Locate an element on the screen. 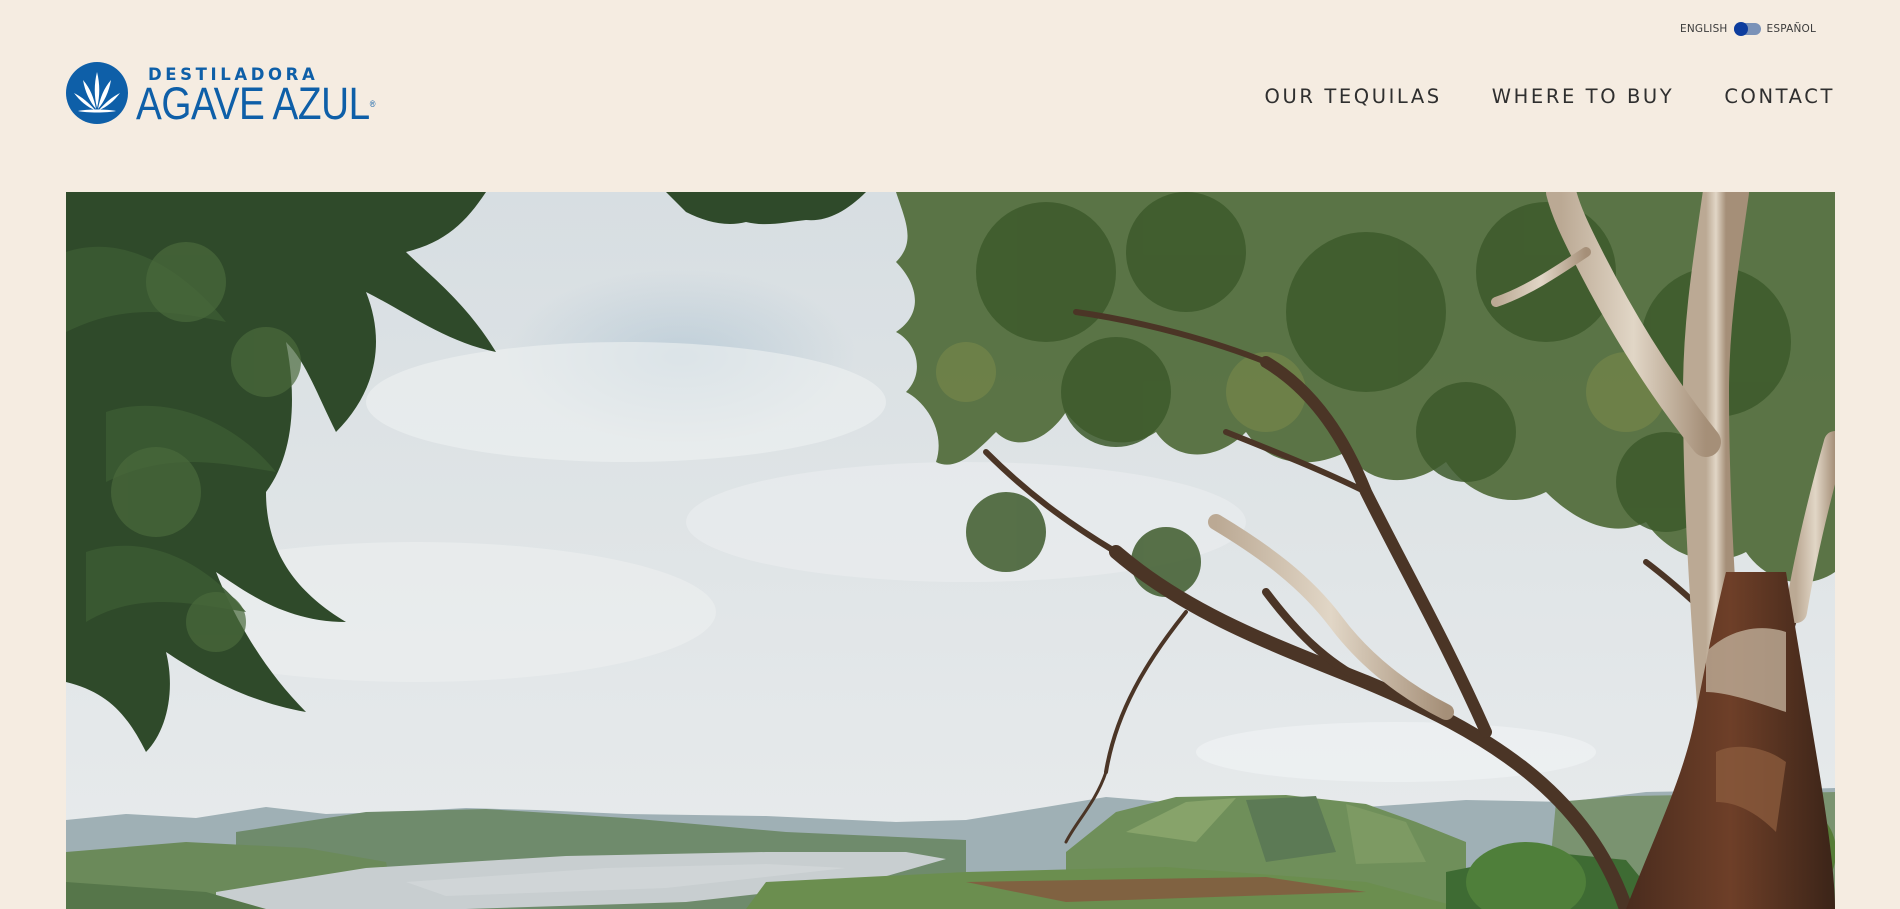 The width and height of the screenshot is (1900, 909). nav-our-tequilas: OUR TEQUILAS is located at coordinates (1353, 96).